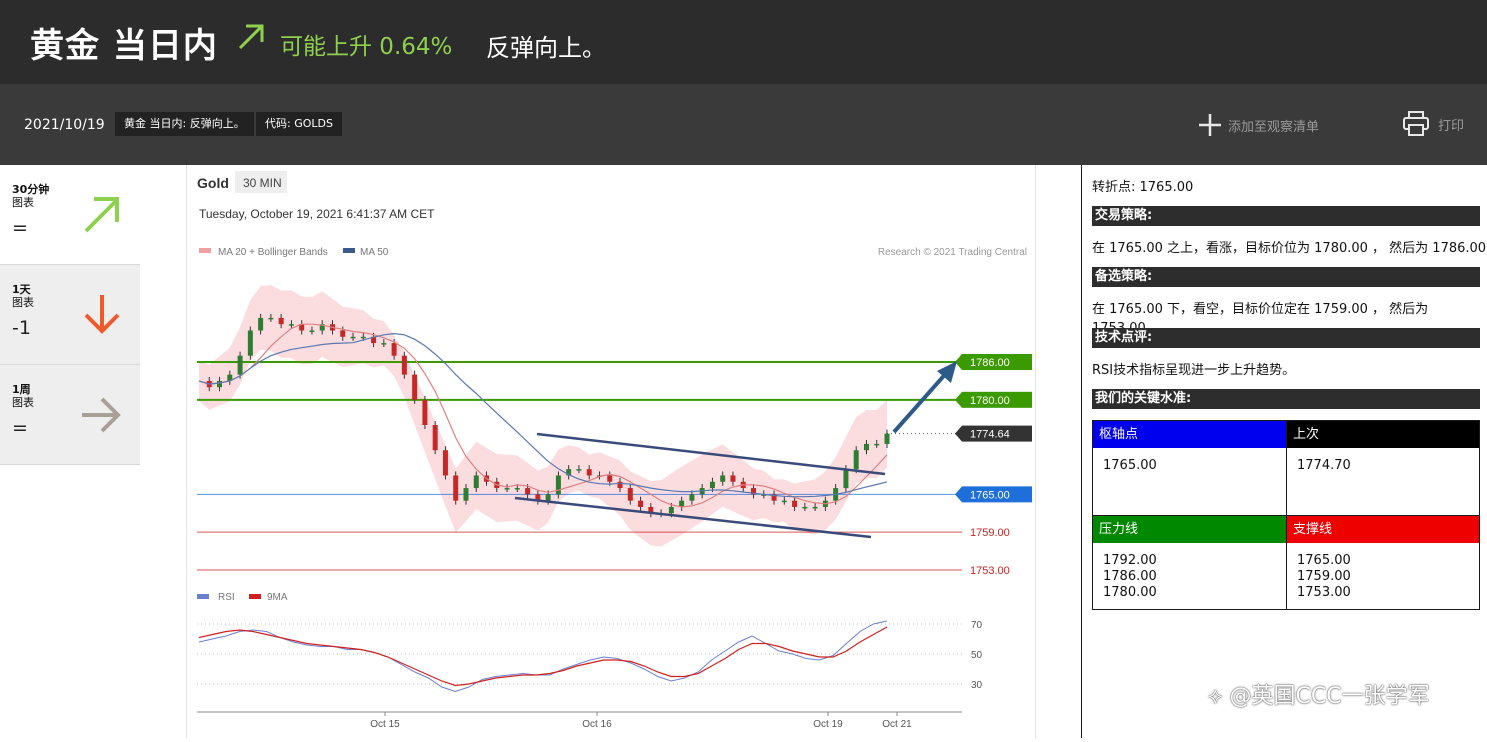  What do you see at coordinates (579, 720) in the screenshot?
I see `x-axis: Oct 15 Oct 16 Oct 19 Oct 21` at bounding box center [579, 720].